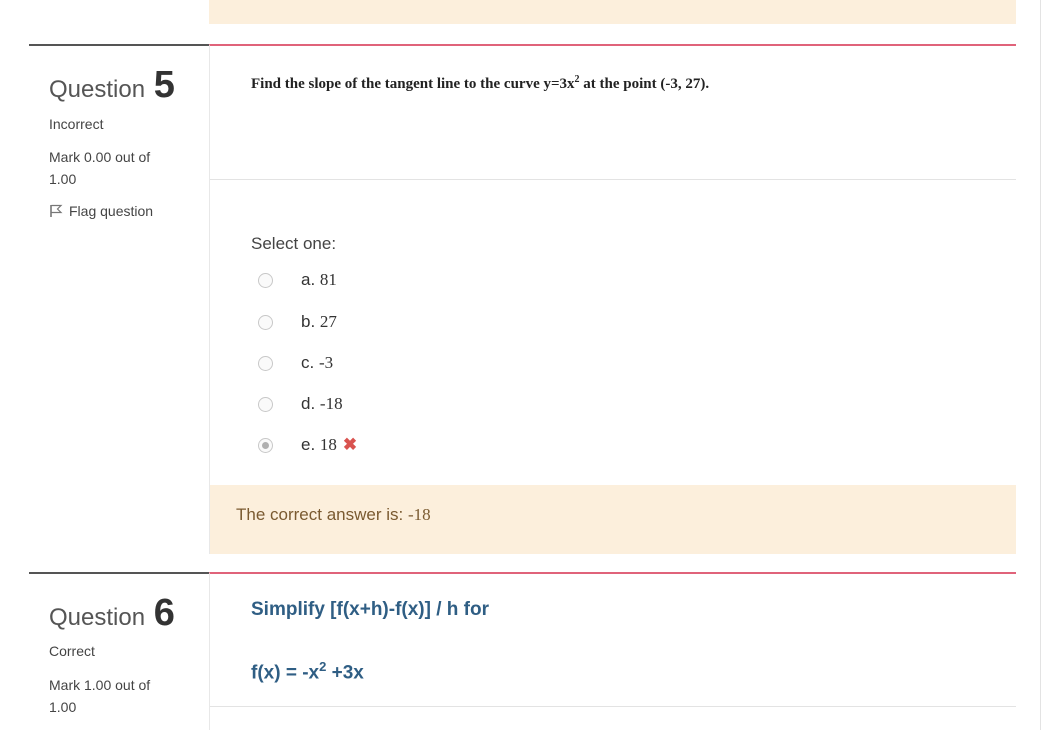  I want to click on question-grade: Mark 1.00 out of 1.00, so click(119, 696).